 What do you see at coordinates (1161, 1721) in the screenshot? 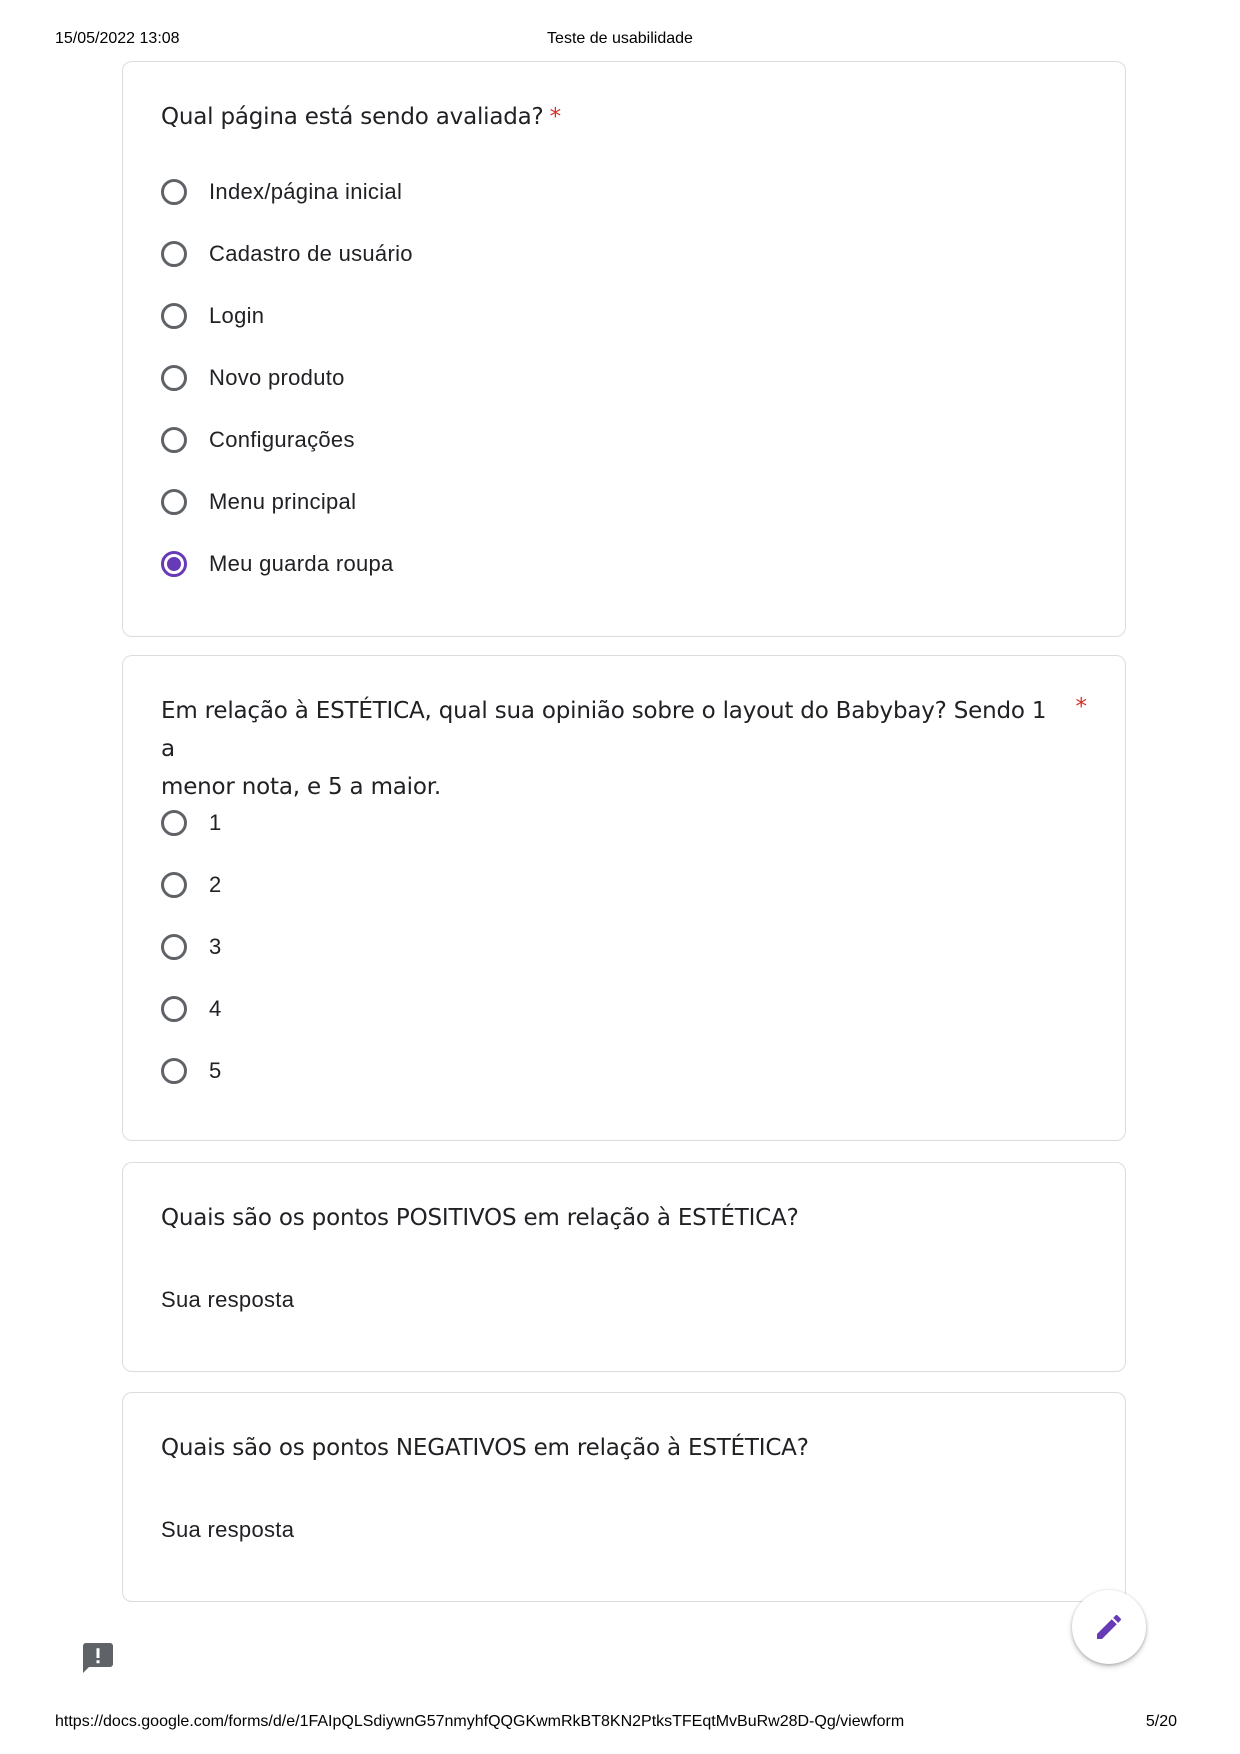
I see `print-page-number: 5/20` at bounding box center [1161, 1721].